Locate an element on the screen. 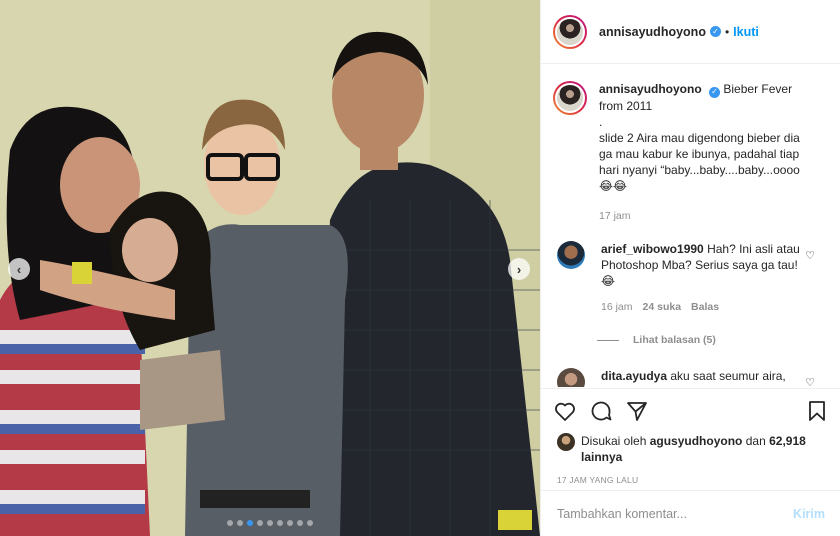 Image resolution: width=840 pixels, height=536 pixels. comment-likes: 24 suka is located at coordinates (662, 307).